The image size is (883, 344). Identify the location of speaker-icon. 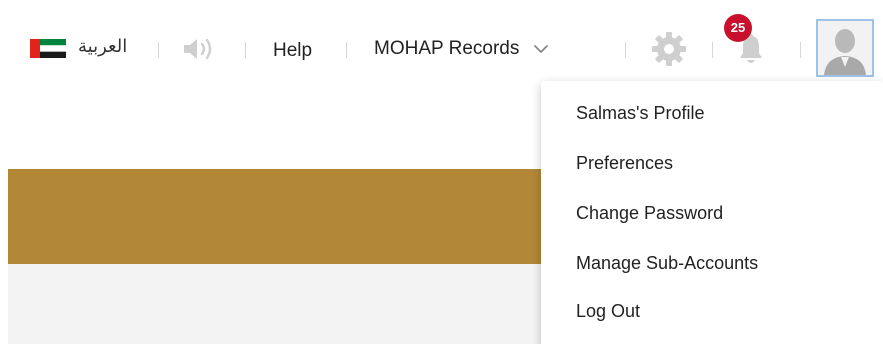
(201, 49).